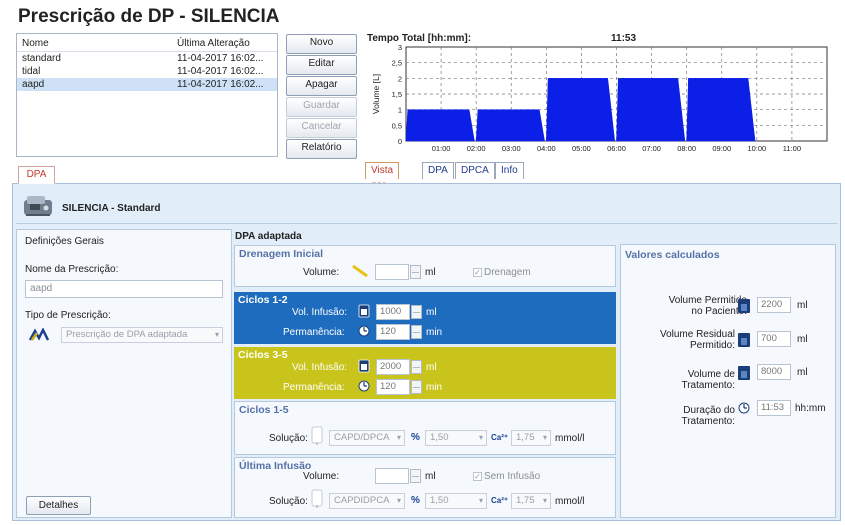 Image resolution: width=845 pixels, height=525 pixels. Describe the element at coordinates (477, 272) in the screenshot. I see `drain-checkbox: ✓` at that location.